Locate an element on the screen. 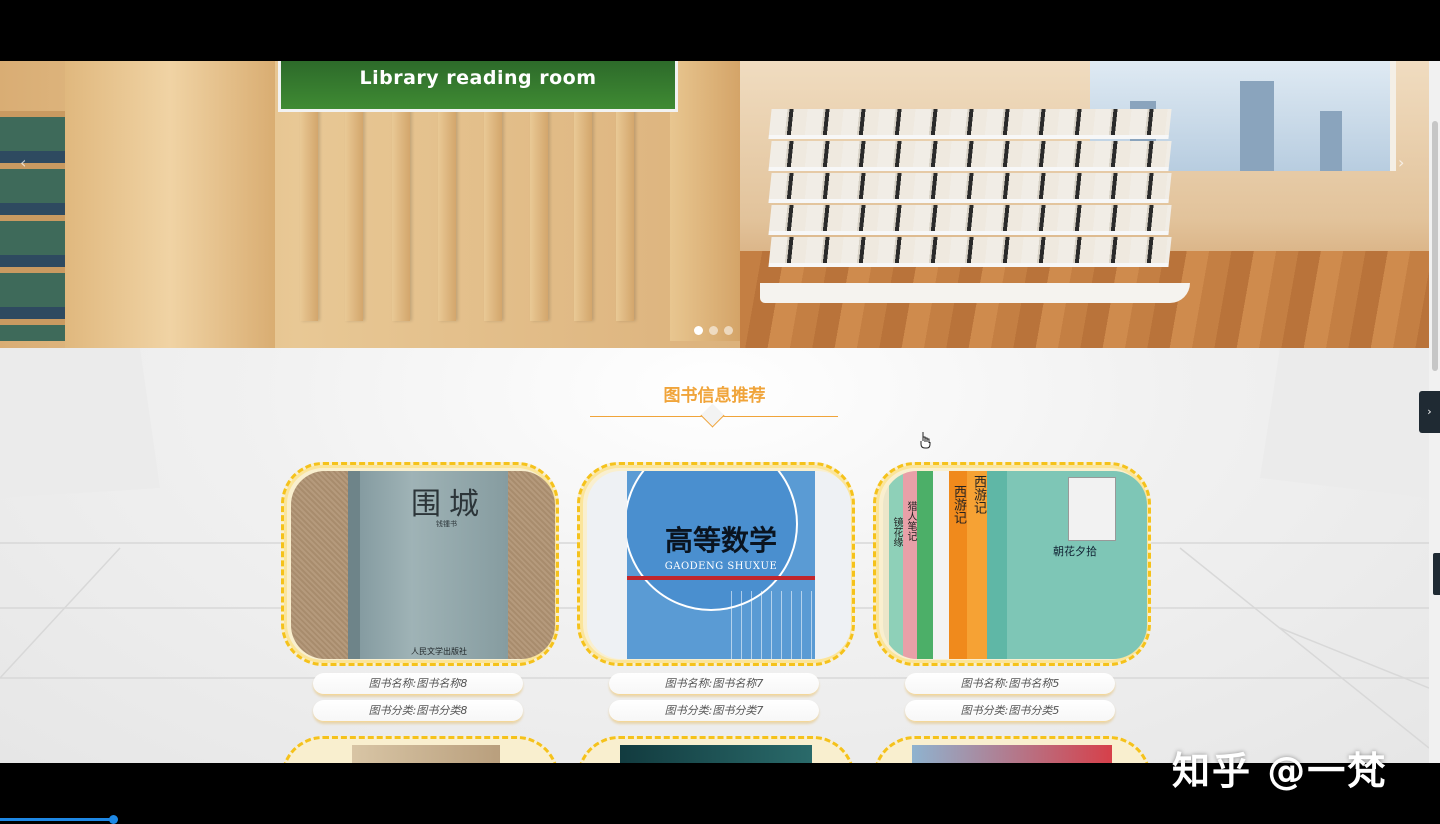  book-cover-frame: 镜花缘 猎人笔记 西游记 西游记 朝花夕拾 is located at coordinates (1012, 564).